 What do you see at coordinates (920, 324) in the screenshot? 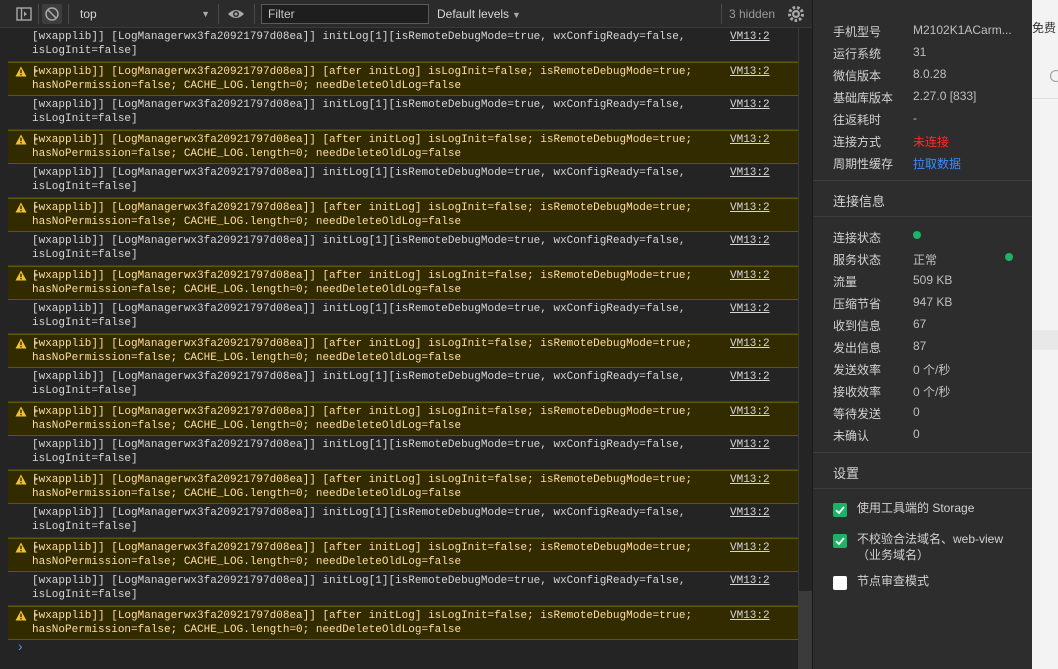
I see `received-messages-value: 67` at bounding box center [920, 324].